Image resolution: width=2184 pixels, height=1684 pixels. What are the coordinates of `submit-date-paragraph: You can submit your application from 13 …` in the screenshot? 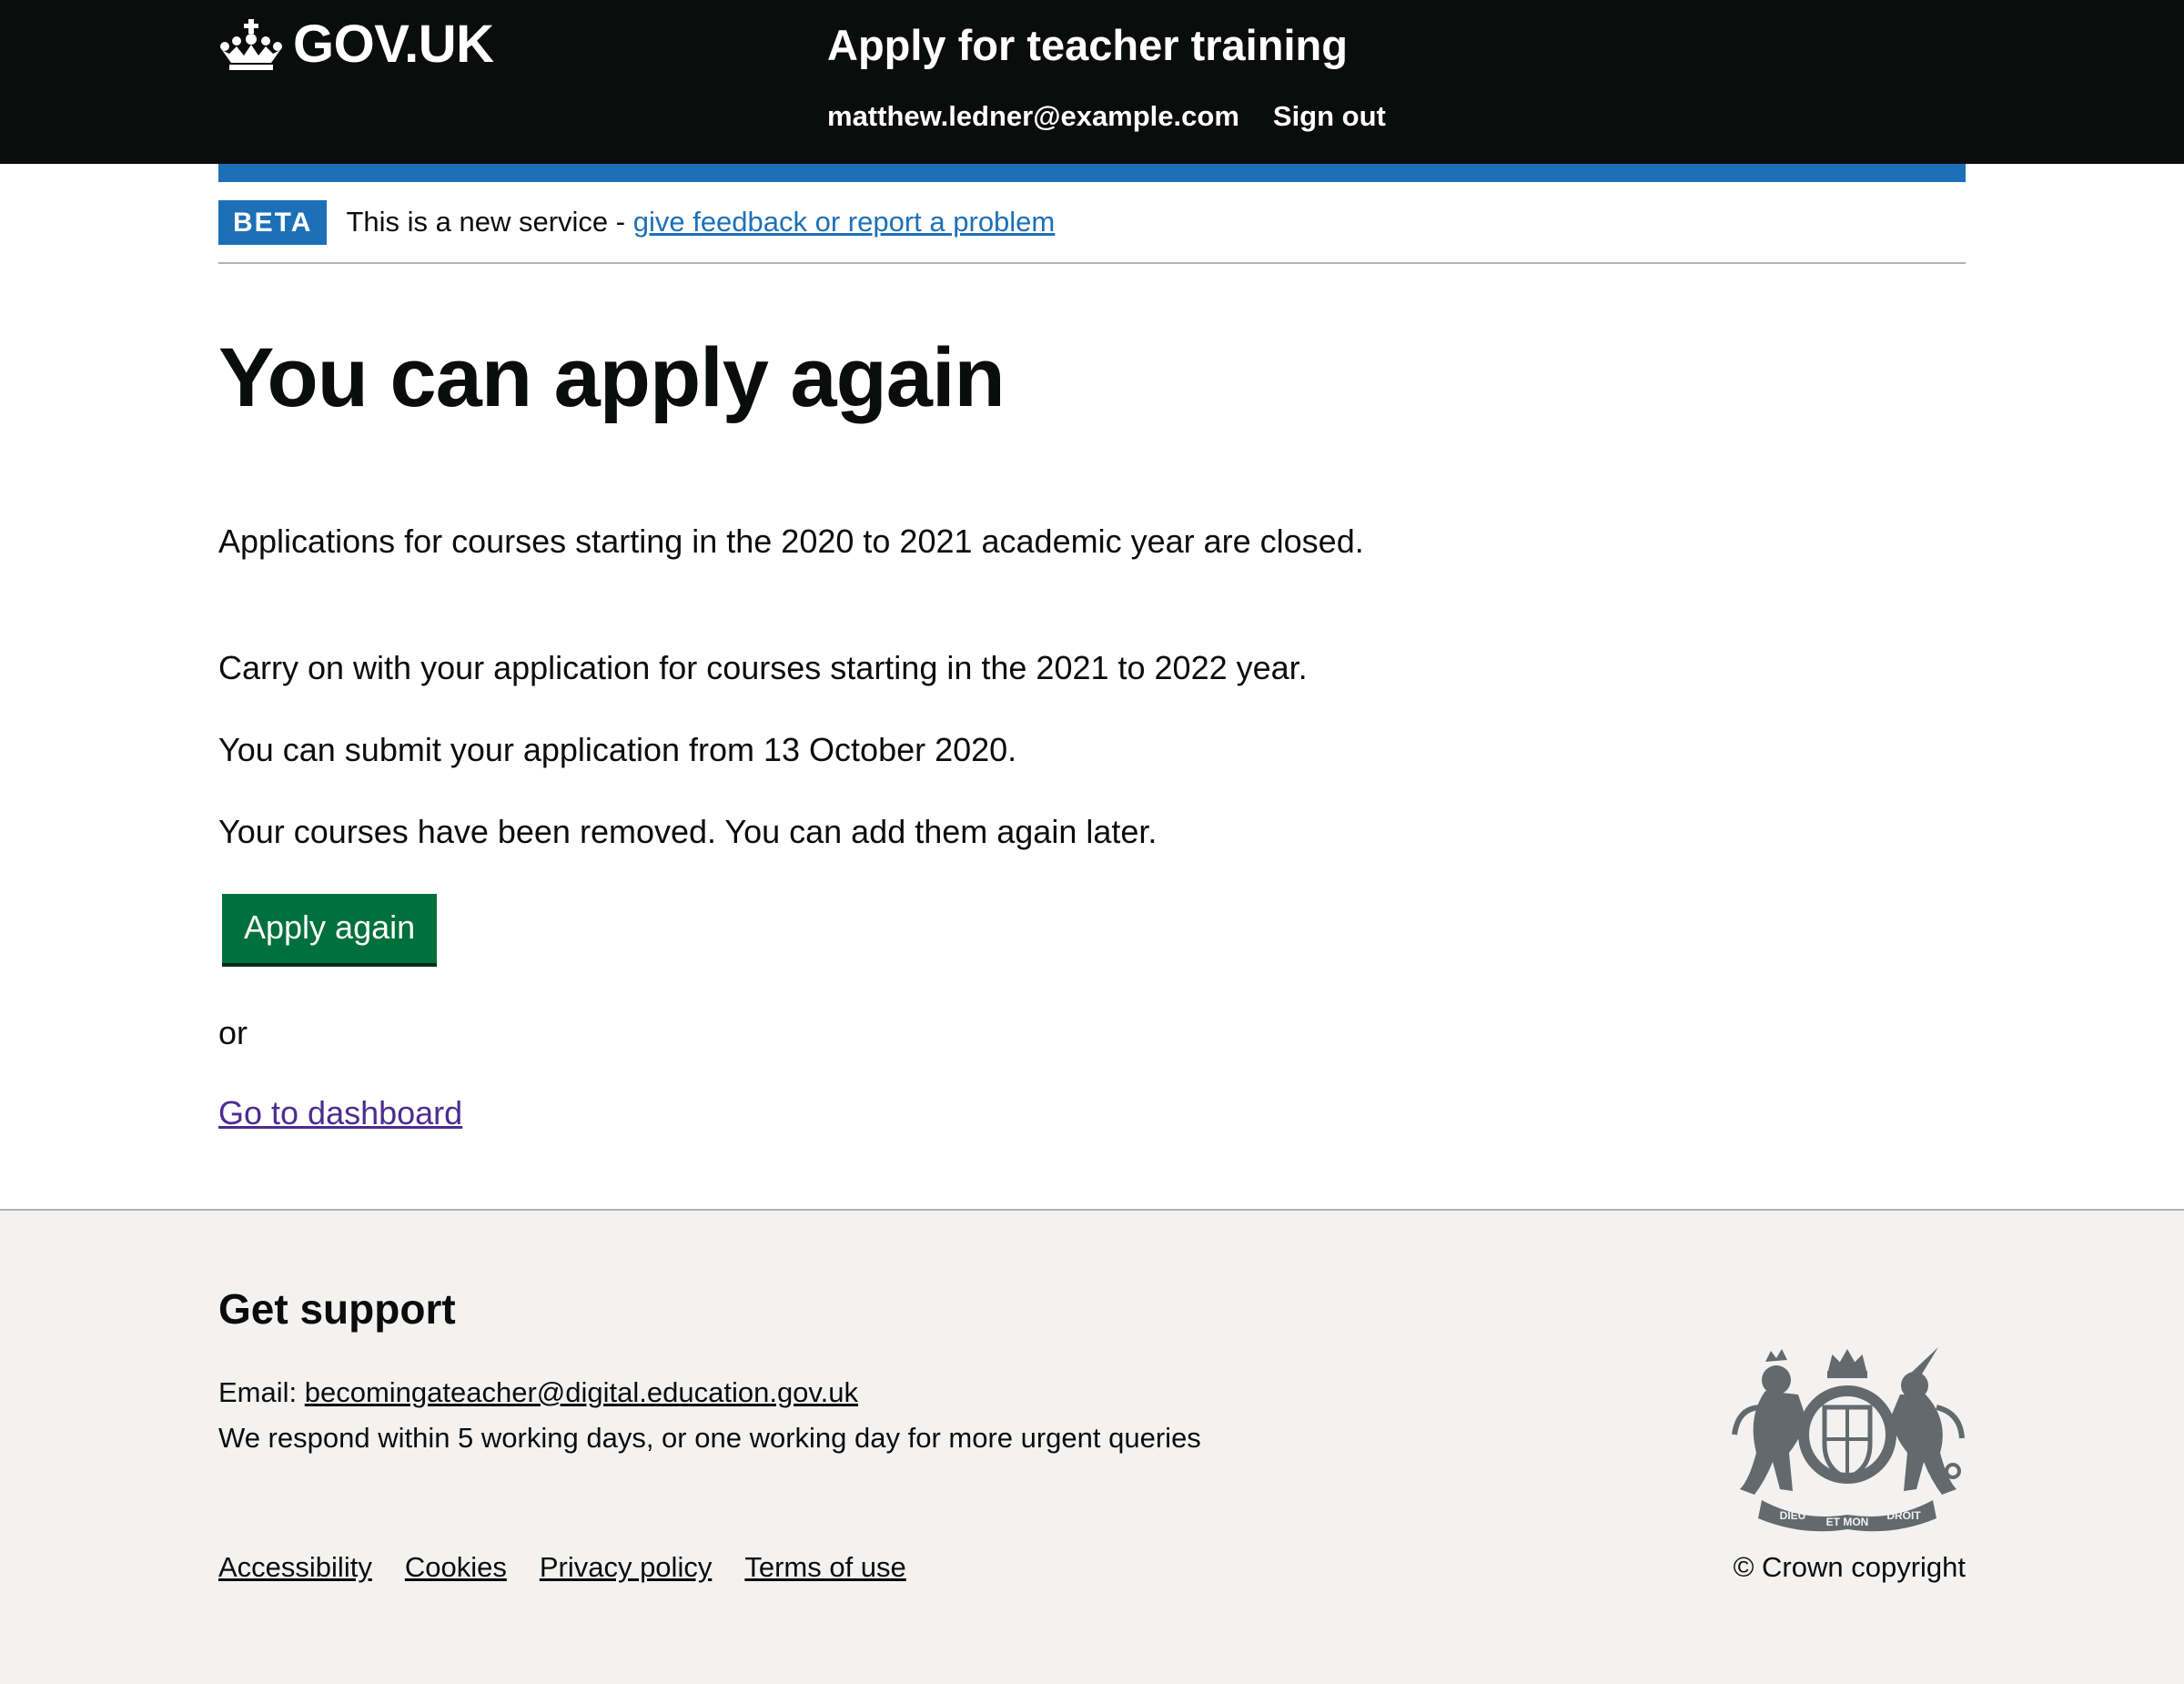 It's located at (618, 750).